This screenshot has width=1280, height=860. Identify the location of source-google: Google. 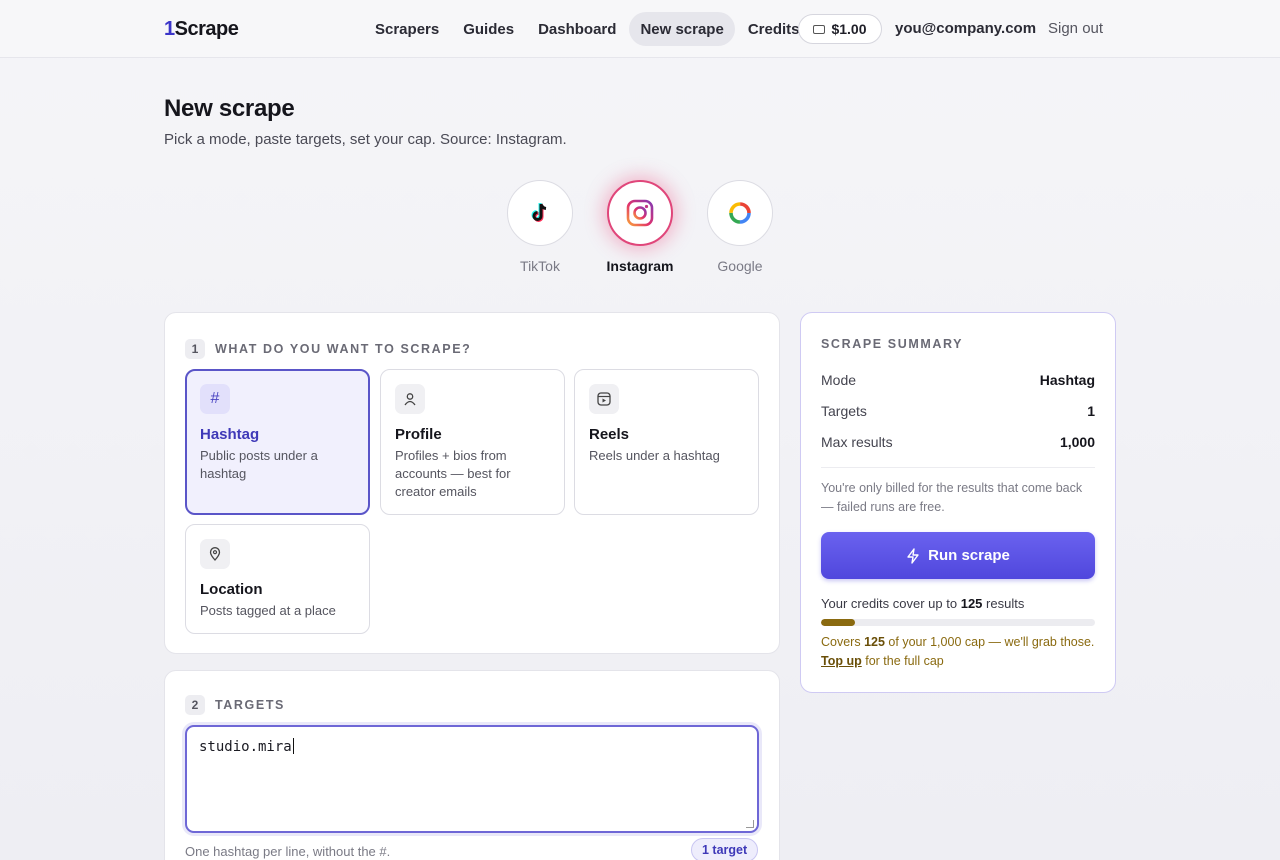
(740, 227).